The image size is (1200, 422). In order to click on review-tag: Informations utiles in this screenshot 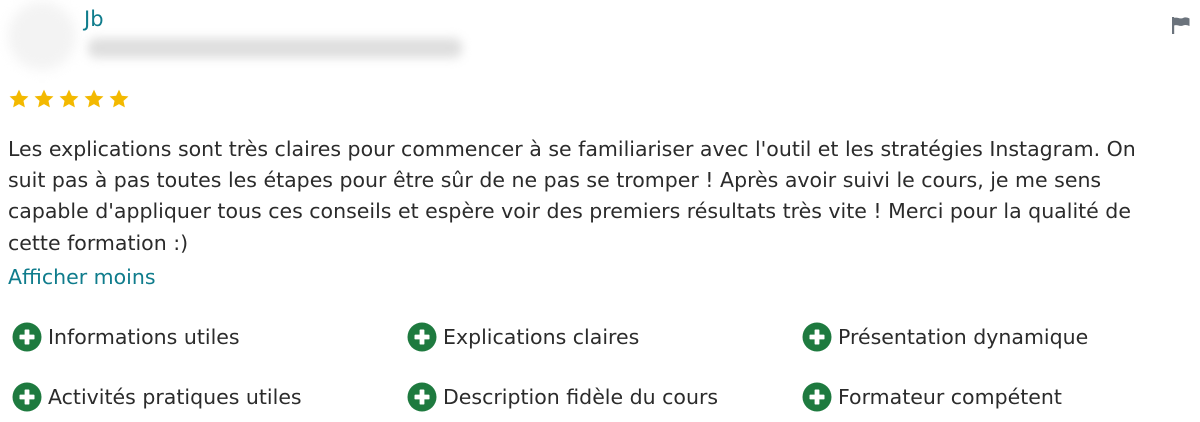, I will do `click(209, 337)`.